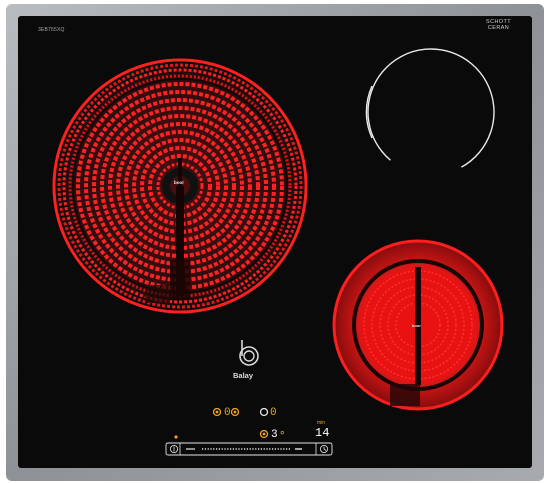 The width and height of the screenshot is (550, 483). I want to click on mid-zone-display: 0, so click(273, 412).